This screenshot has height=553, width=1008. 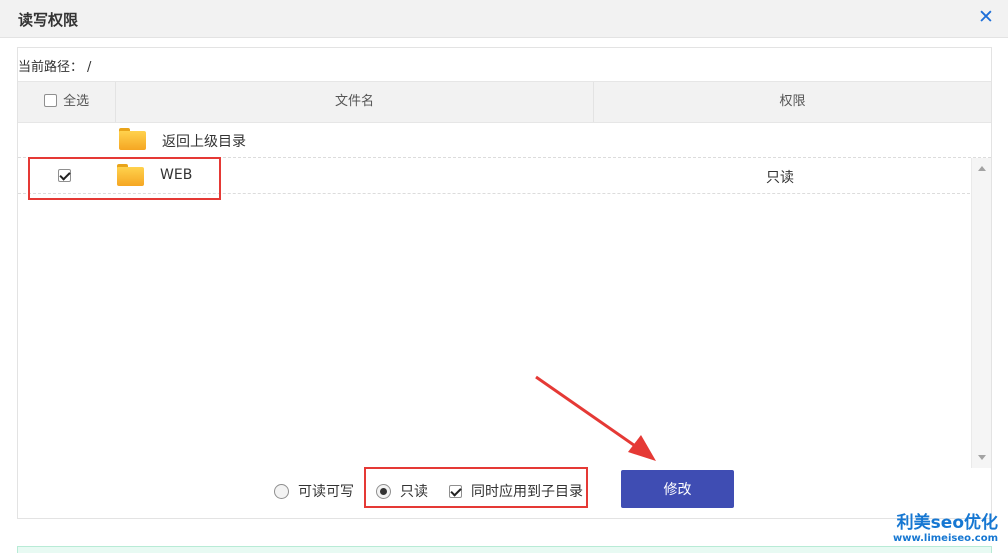 What do you see at coordinates (947, 523) in the screenshot?
I see `watermark-title: 利美seo优化` at bounding box center [947, 523].